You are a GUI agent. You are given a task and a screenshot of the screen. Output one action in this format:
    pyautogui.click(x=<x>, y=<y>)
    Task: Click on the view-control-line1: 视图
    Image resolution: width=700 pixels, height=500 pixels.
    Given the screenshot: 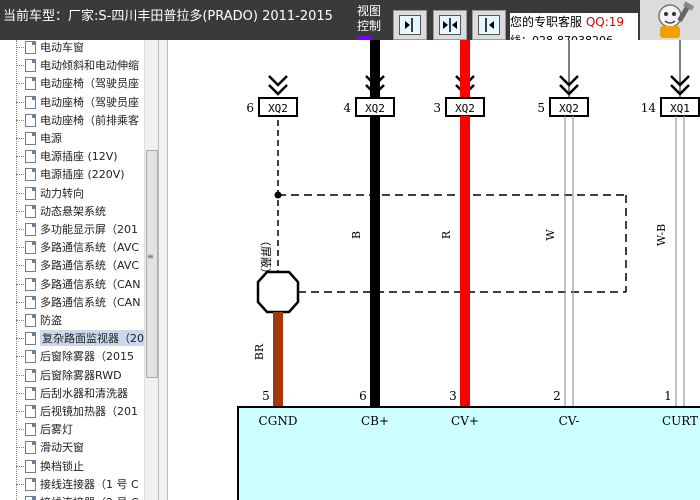 What is the action you would take?
    pyautogui.click(x=368, y=11)
    